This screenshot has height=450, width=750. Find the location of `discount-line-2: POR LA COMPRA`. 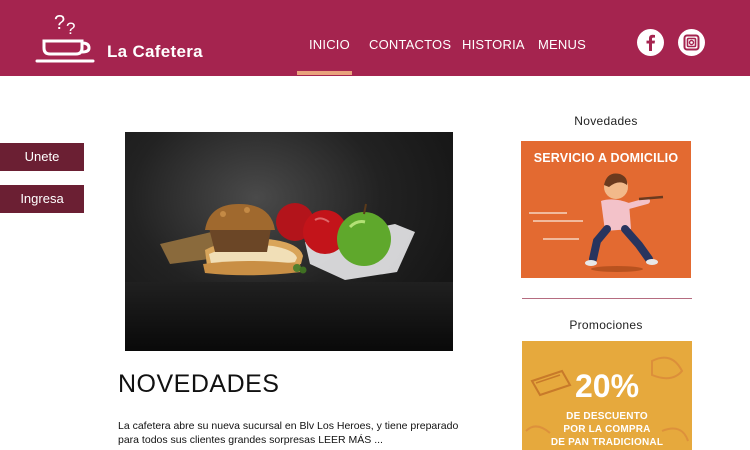

discount-line-2: POR LA COMPRA is located at coordinates (607, 429).